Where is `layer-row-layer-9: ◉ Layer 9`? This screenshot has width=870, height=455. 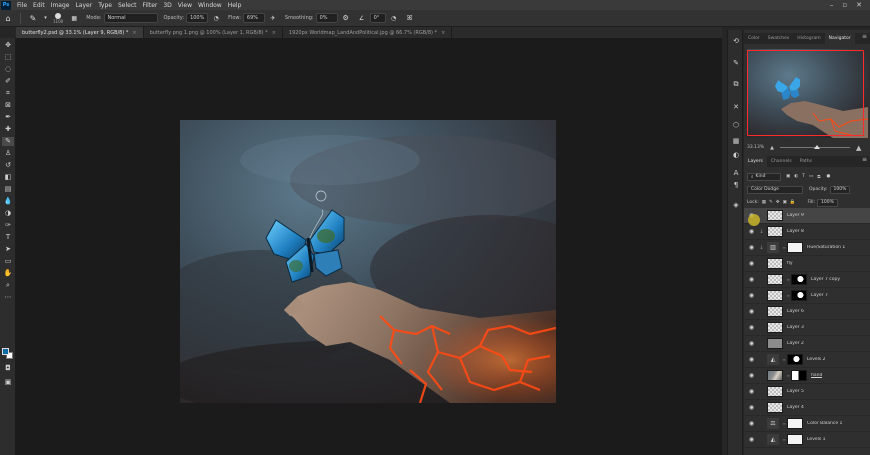 layer-row-layer-9: ◉ Layer 9 is located at coordinates (807, 216).